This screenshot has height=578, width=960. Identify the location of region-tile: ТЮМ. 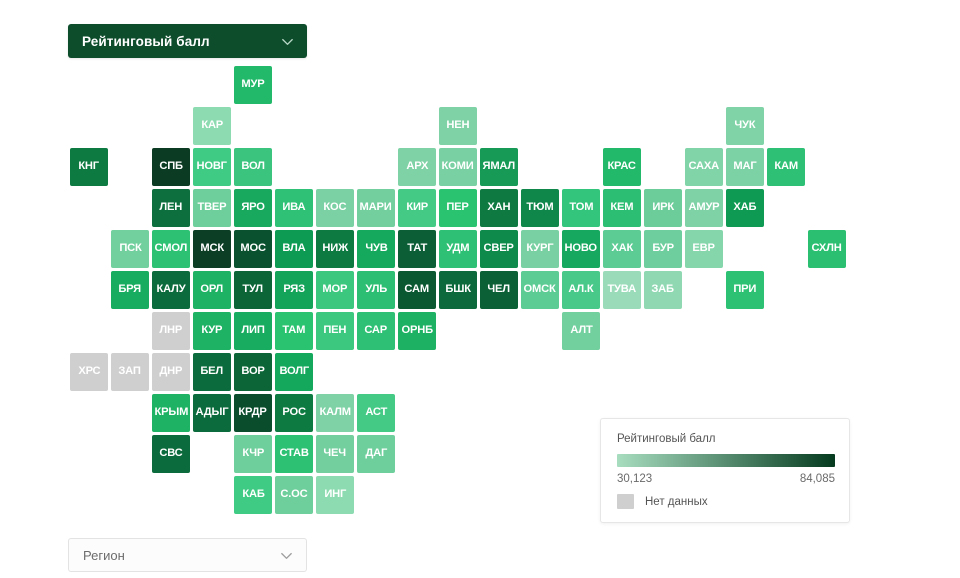
(540, 208).